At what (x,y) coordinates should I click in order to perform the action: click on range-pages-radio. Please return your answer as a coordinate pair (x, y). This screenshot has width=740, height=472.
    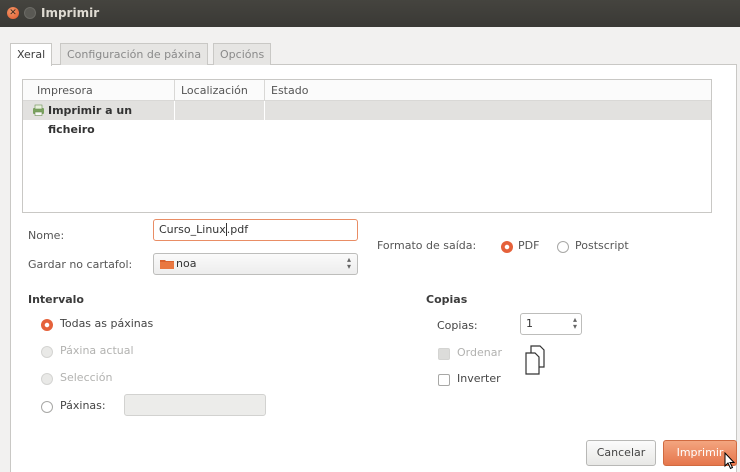
    Looking at the image, I should click on (47, 407).